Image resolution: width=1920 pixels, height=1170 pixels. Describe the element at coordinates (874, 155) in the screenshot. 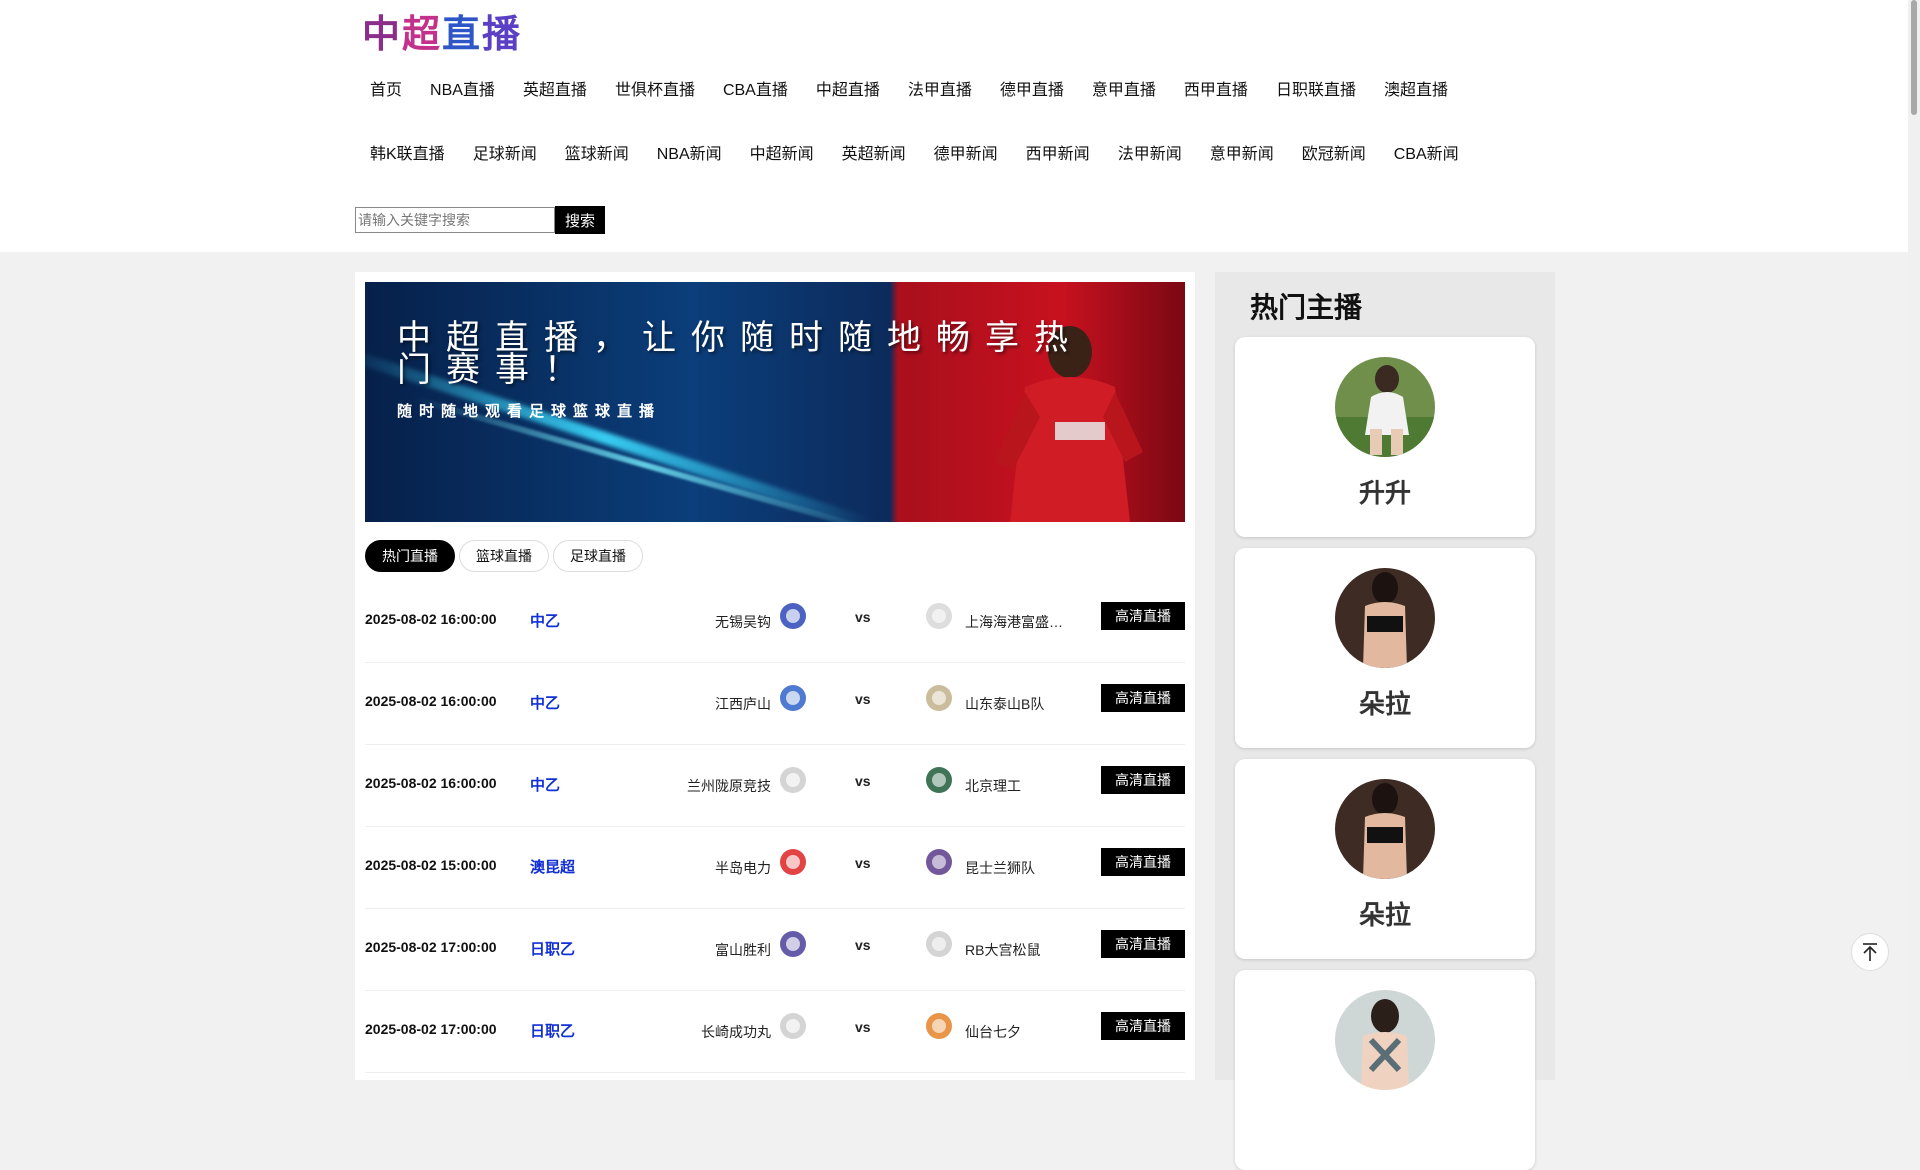

I see `nav-link-epl-news: 英超新闻` at that location.